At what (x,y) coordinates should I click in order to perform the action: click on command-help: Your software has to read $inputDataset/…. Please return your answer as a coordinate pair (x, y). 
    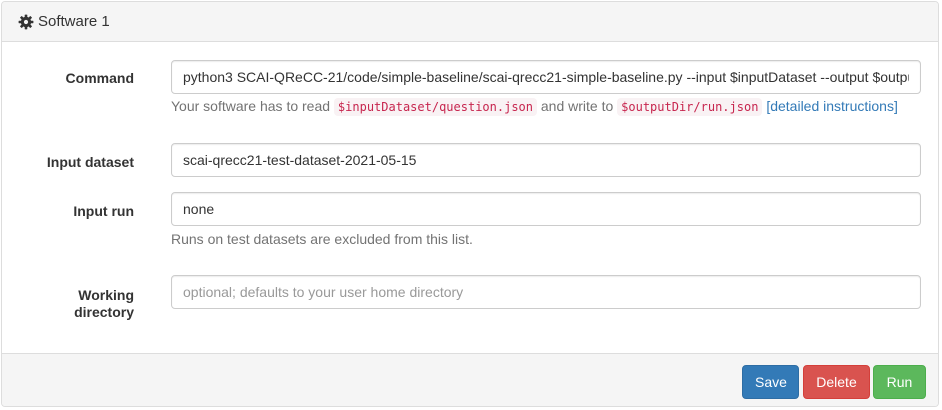
    Looking at the image, I should click on (534, 107).